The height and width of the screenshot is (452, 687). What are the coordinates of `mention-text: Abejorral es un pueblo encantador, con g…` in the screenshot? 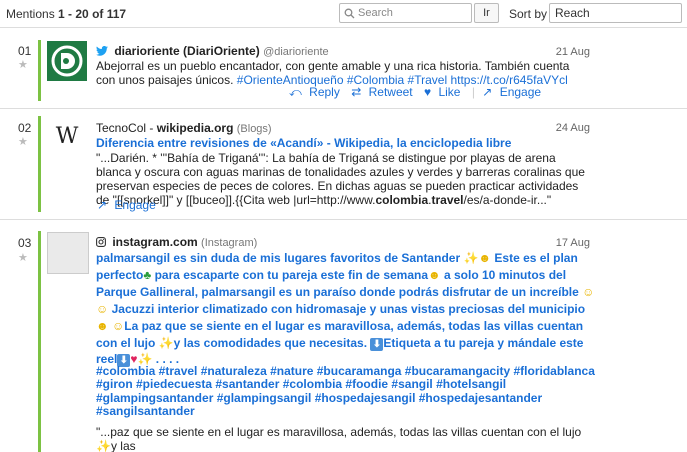 It's located at (333, 73).